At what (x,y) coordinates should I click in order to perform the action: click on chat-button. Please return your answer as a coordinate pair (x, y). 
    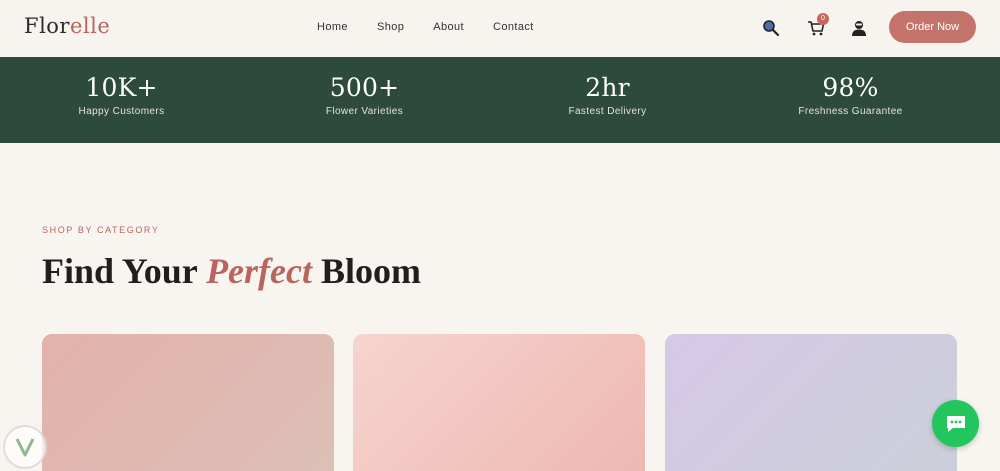
    Looking at the image, I should click on (955, 423).